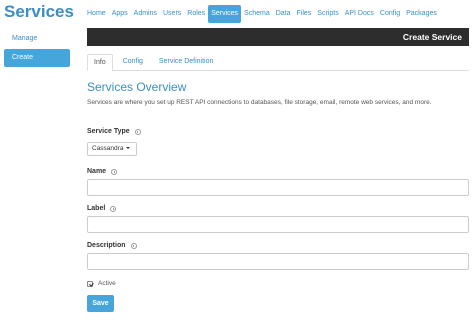  Describe the element at coordinates (37, 39) in the screenshot. I see `sidebar-item-manage: Manage` at that location.